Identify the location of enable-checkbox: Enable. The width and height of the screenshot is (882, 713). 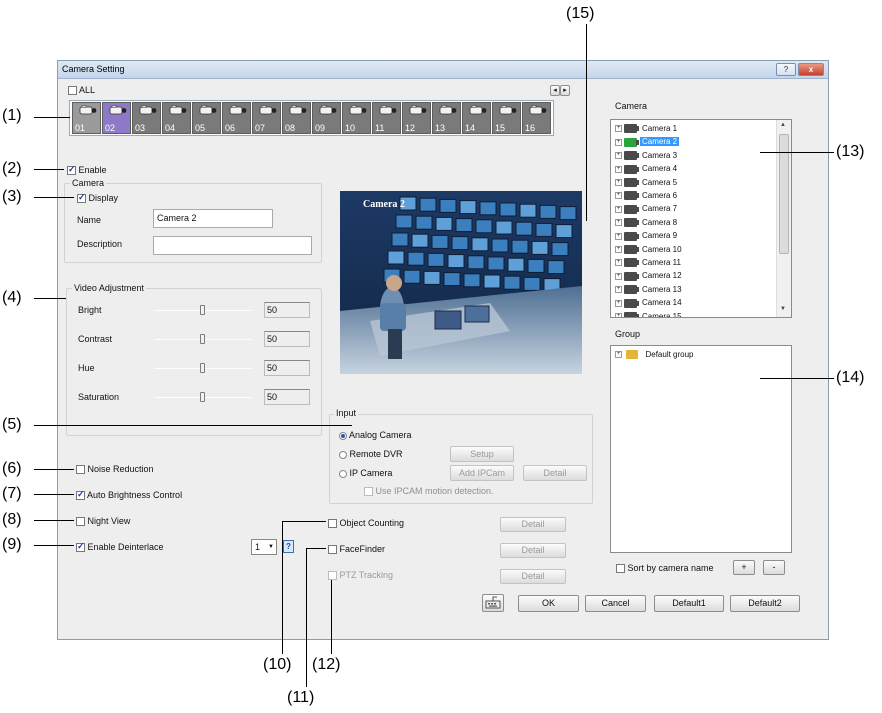
(87, 170).